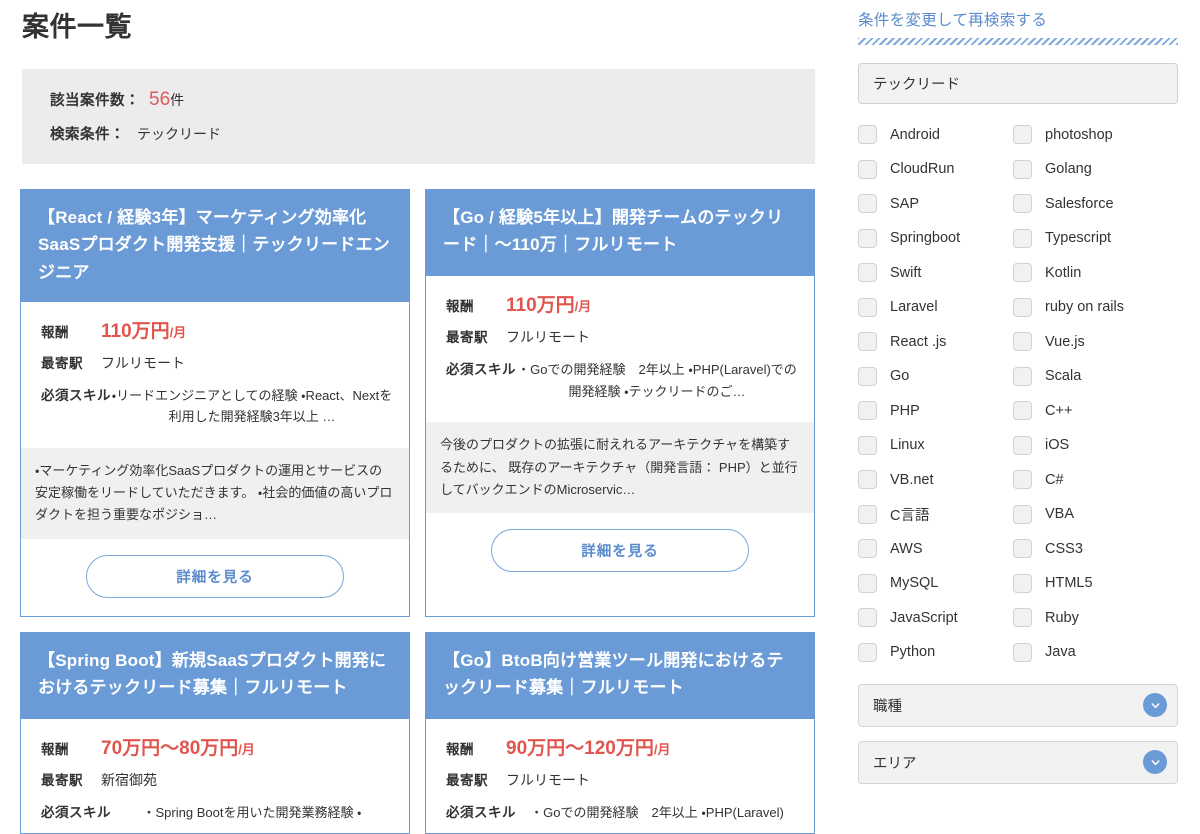 This screenshot has width=1200, height=834. I want to click on skill-checkbox-label: Kotlin, so click(1063, 272).